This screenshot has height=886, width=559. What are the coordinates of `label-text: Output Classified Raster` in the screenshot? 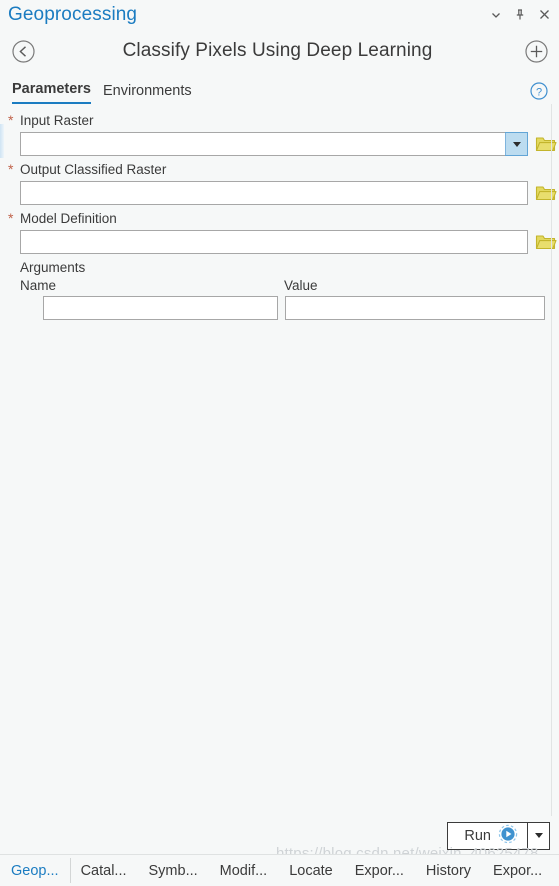 It's located at (93, 169).